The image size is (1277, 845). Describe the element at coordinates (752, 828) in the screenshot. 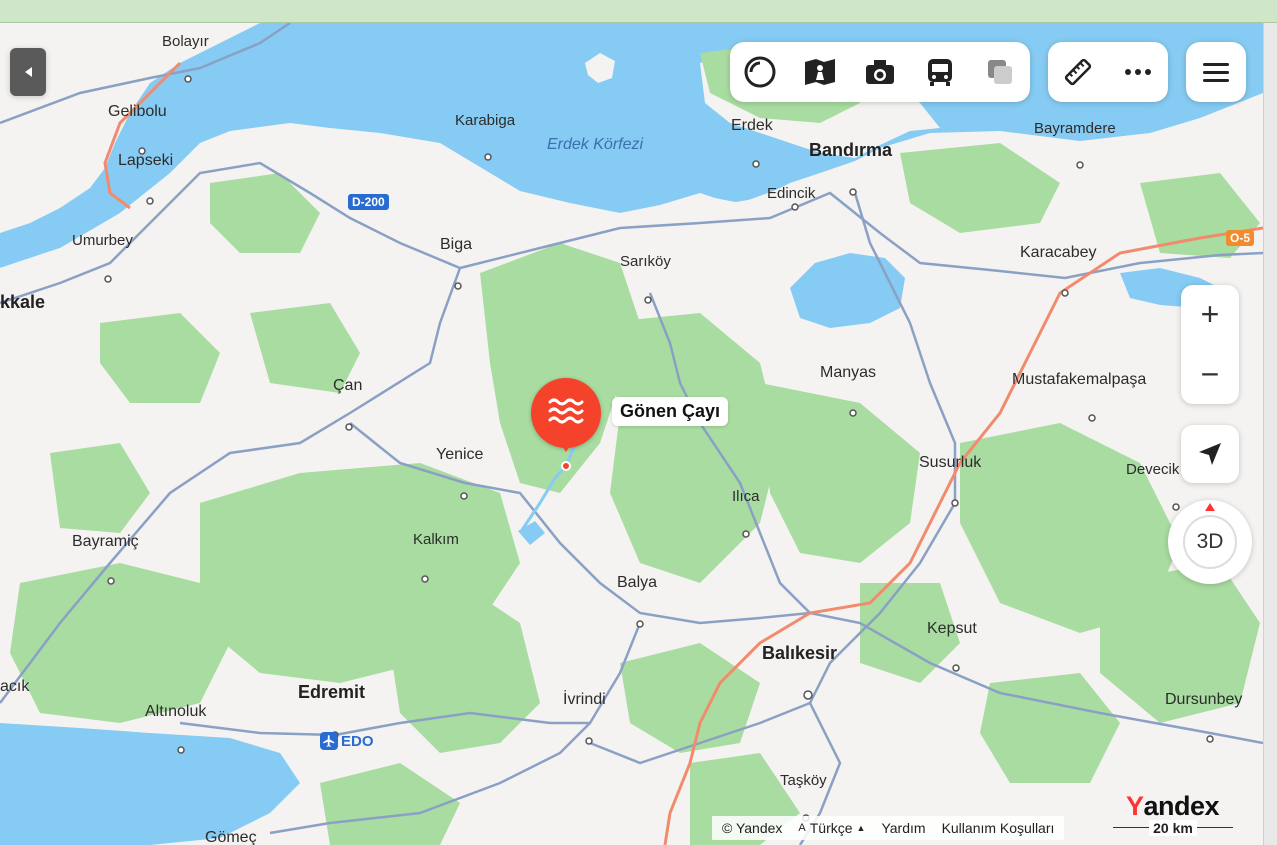

I see `copyright-text: © Yandex` at that location.